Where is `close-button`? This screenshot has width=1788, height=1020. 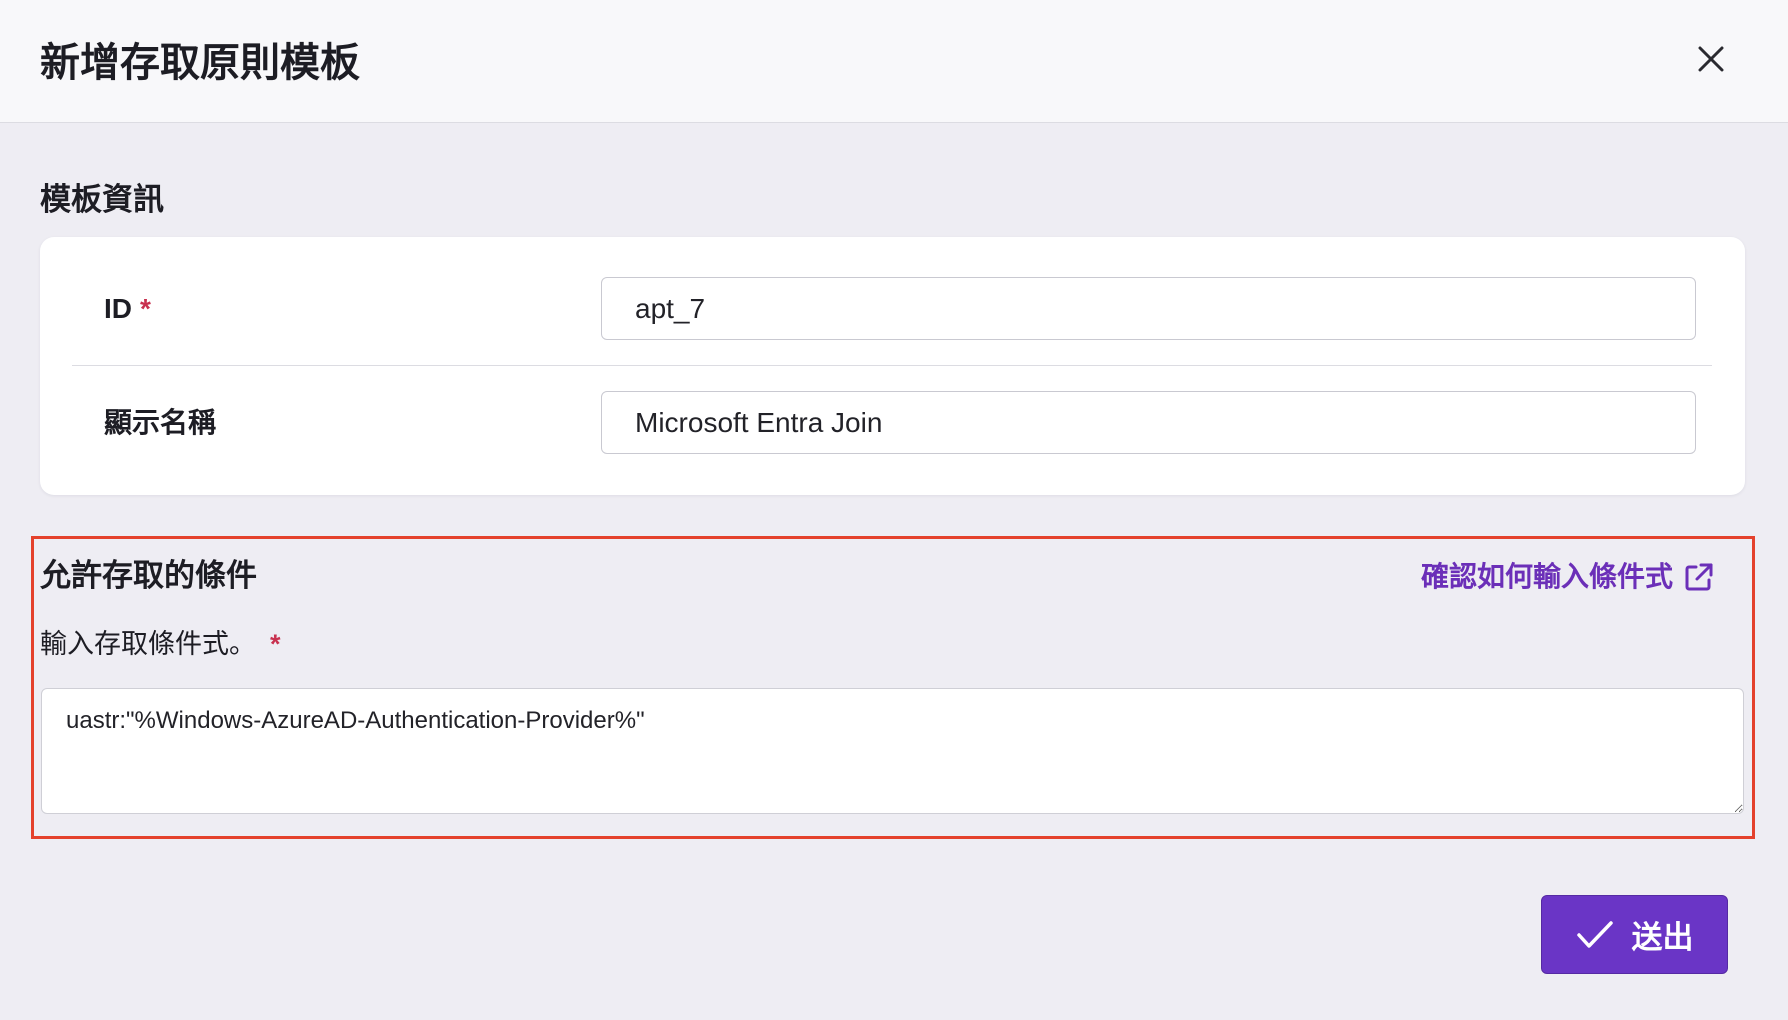
close-button is located at coordinates (1711, 59).